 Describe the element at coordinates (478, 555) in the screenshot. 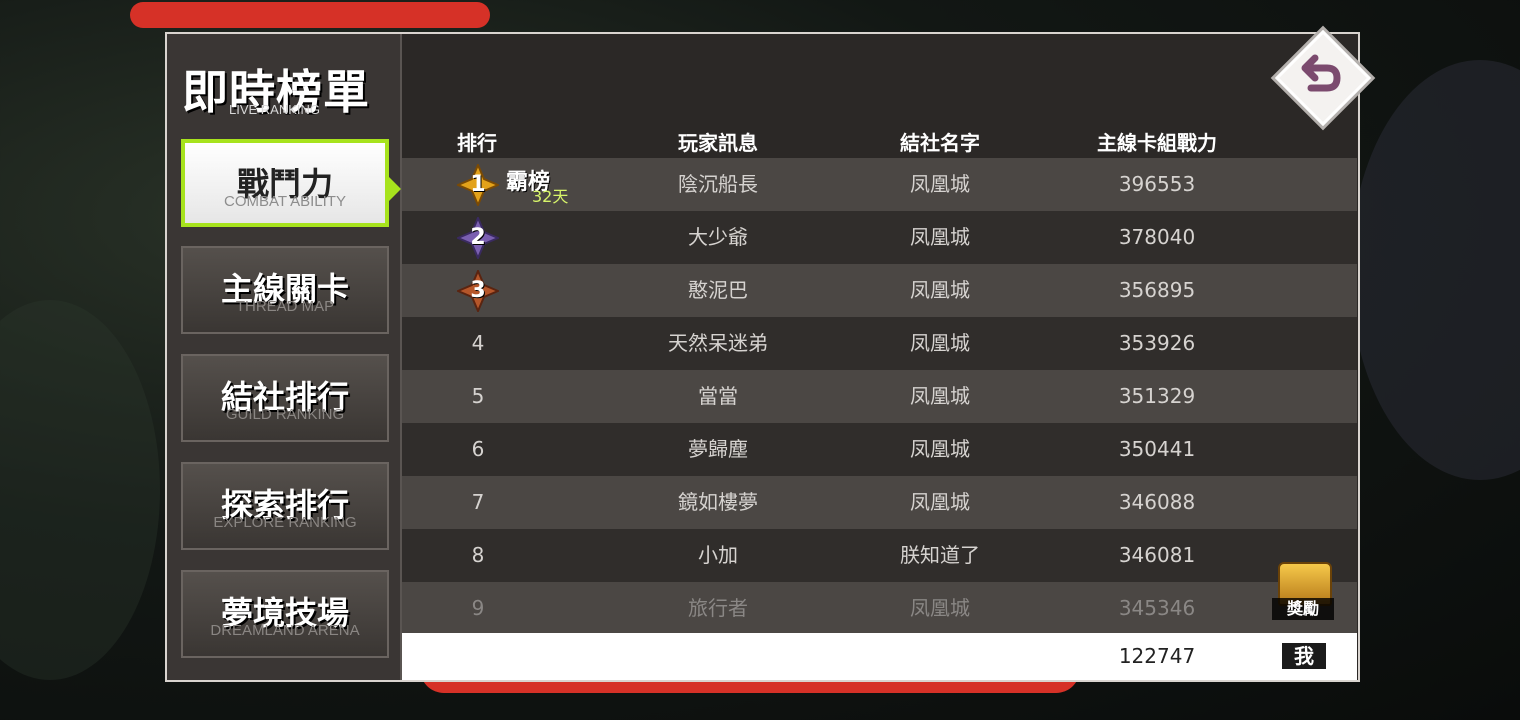

I see `rank-number: 8` at that location.